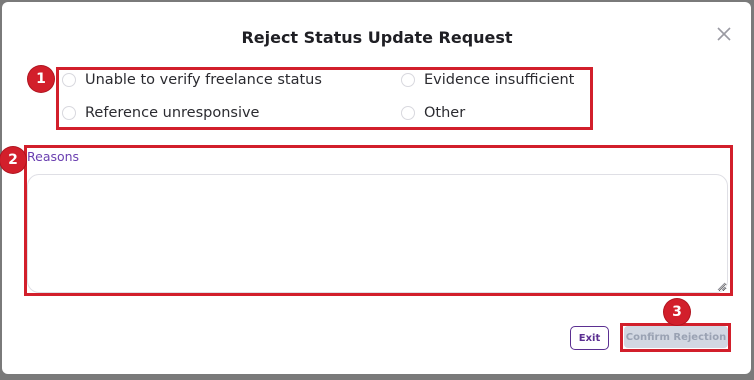 The image size is (754, 380). Describe the element at coordinates (203, 80) in the screenshot. I see `option-label: Unable to verify freelance status` at that location.